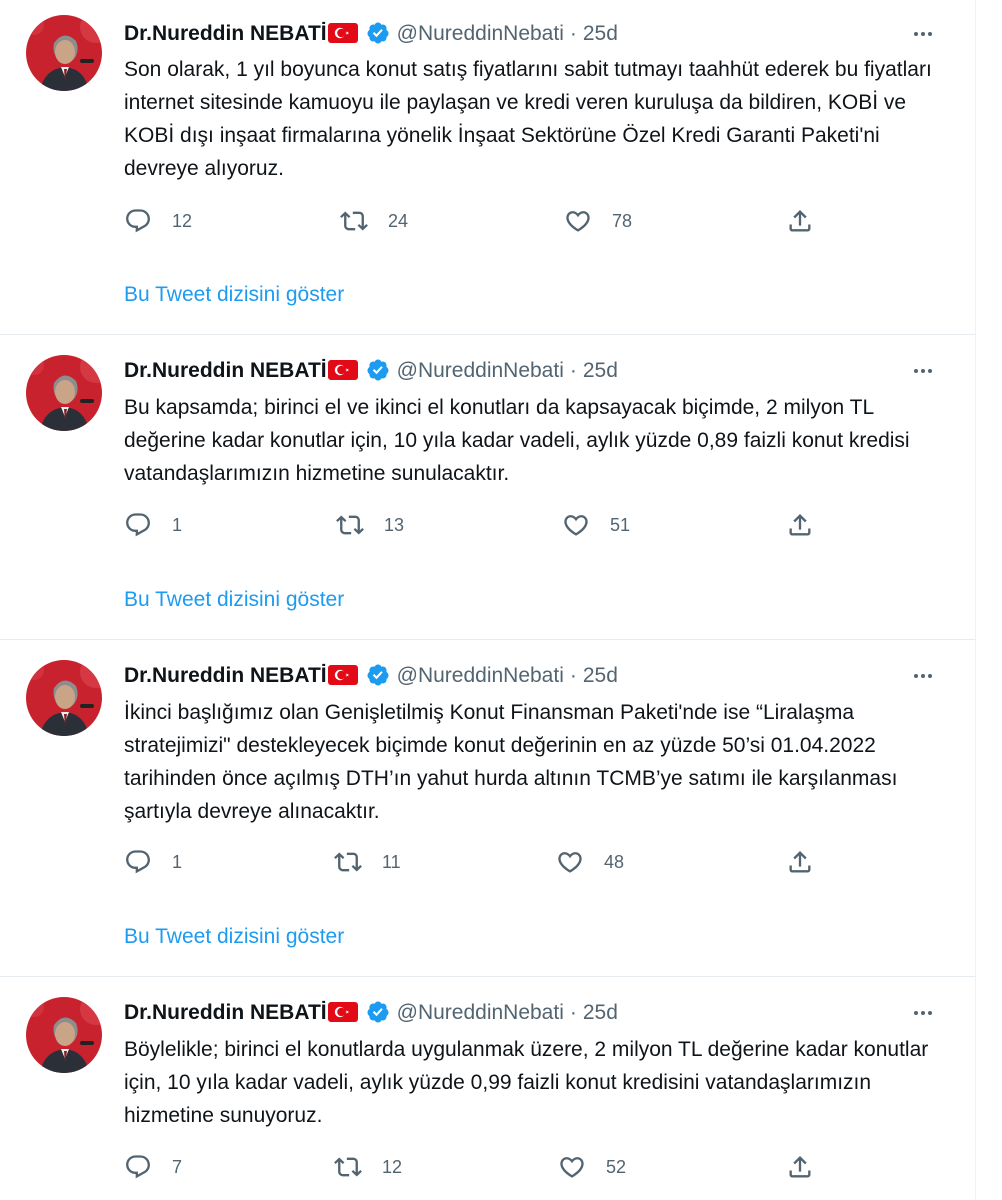 The width and height of the screenshot is (1002, 1200). I want to click on like-count: 52, so click(616, 1166).